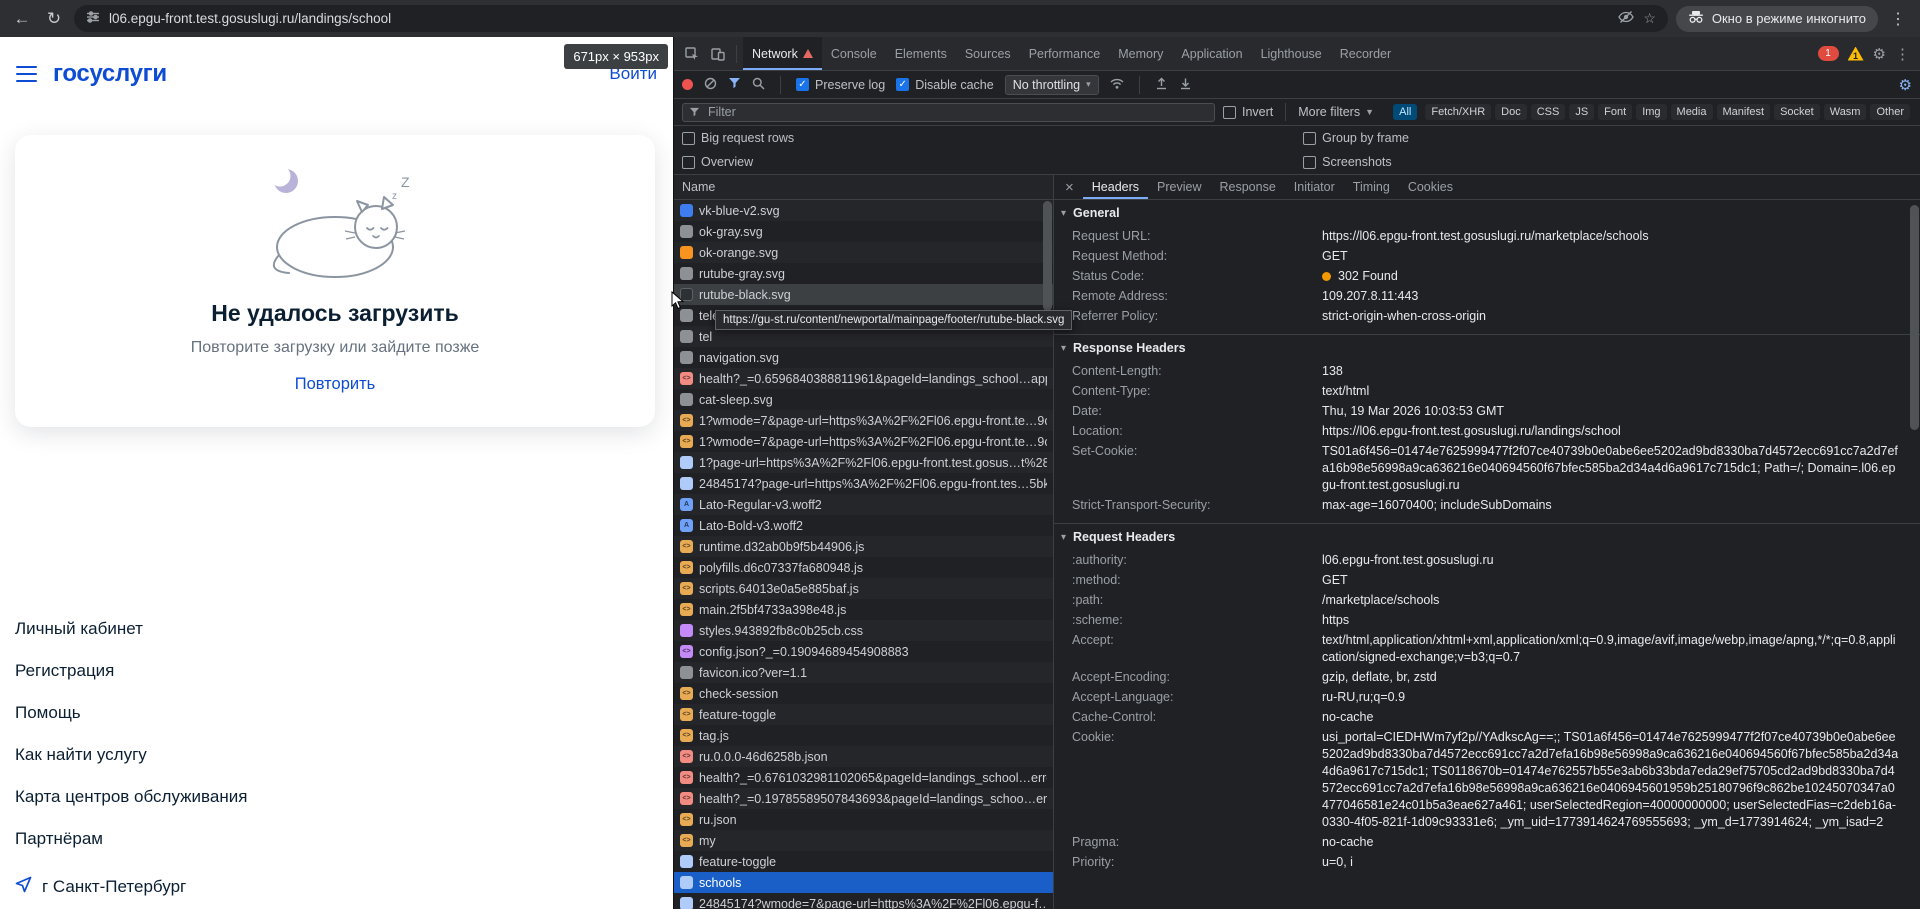 This screenshot has height=909, width=1920. I want to click on search-icon, so click(758, 85).